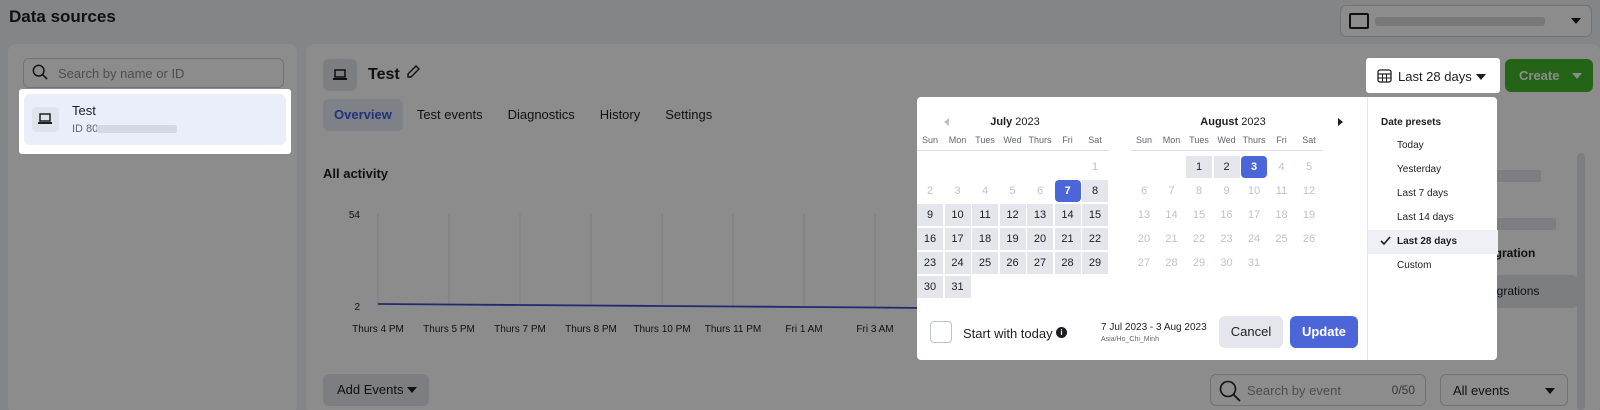 The image size is (1600, 410). Describe the element at coordinates (688, 115) in the screenshot. I see `tab-settings: Settings` at that location.